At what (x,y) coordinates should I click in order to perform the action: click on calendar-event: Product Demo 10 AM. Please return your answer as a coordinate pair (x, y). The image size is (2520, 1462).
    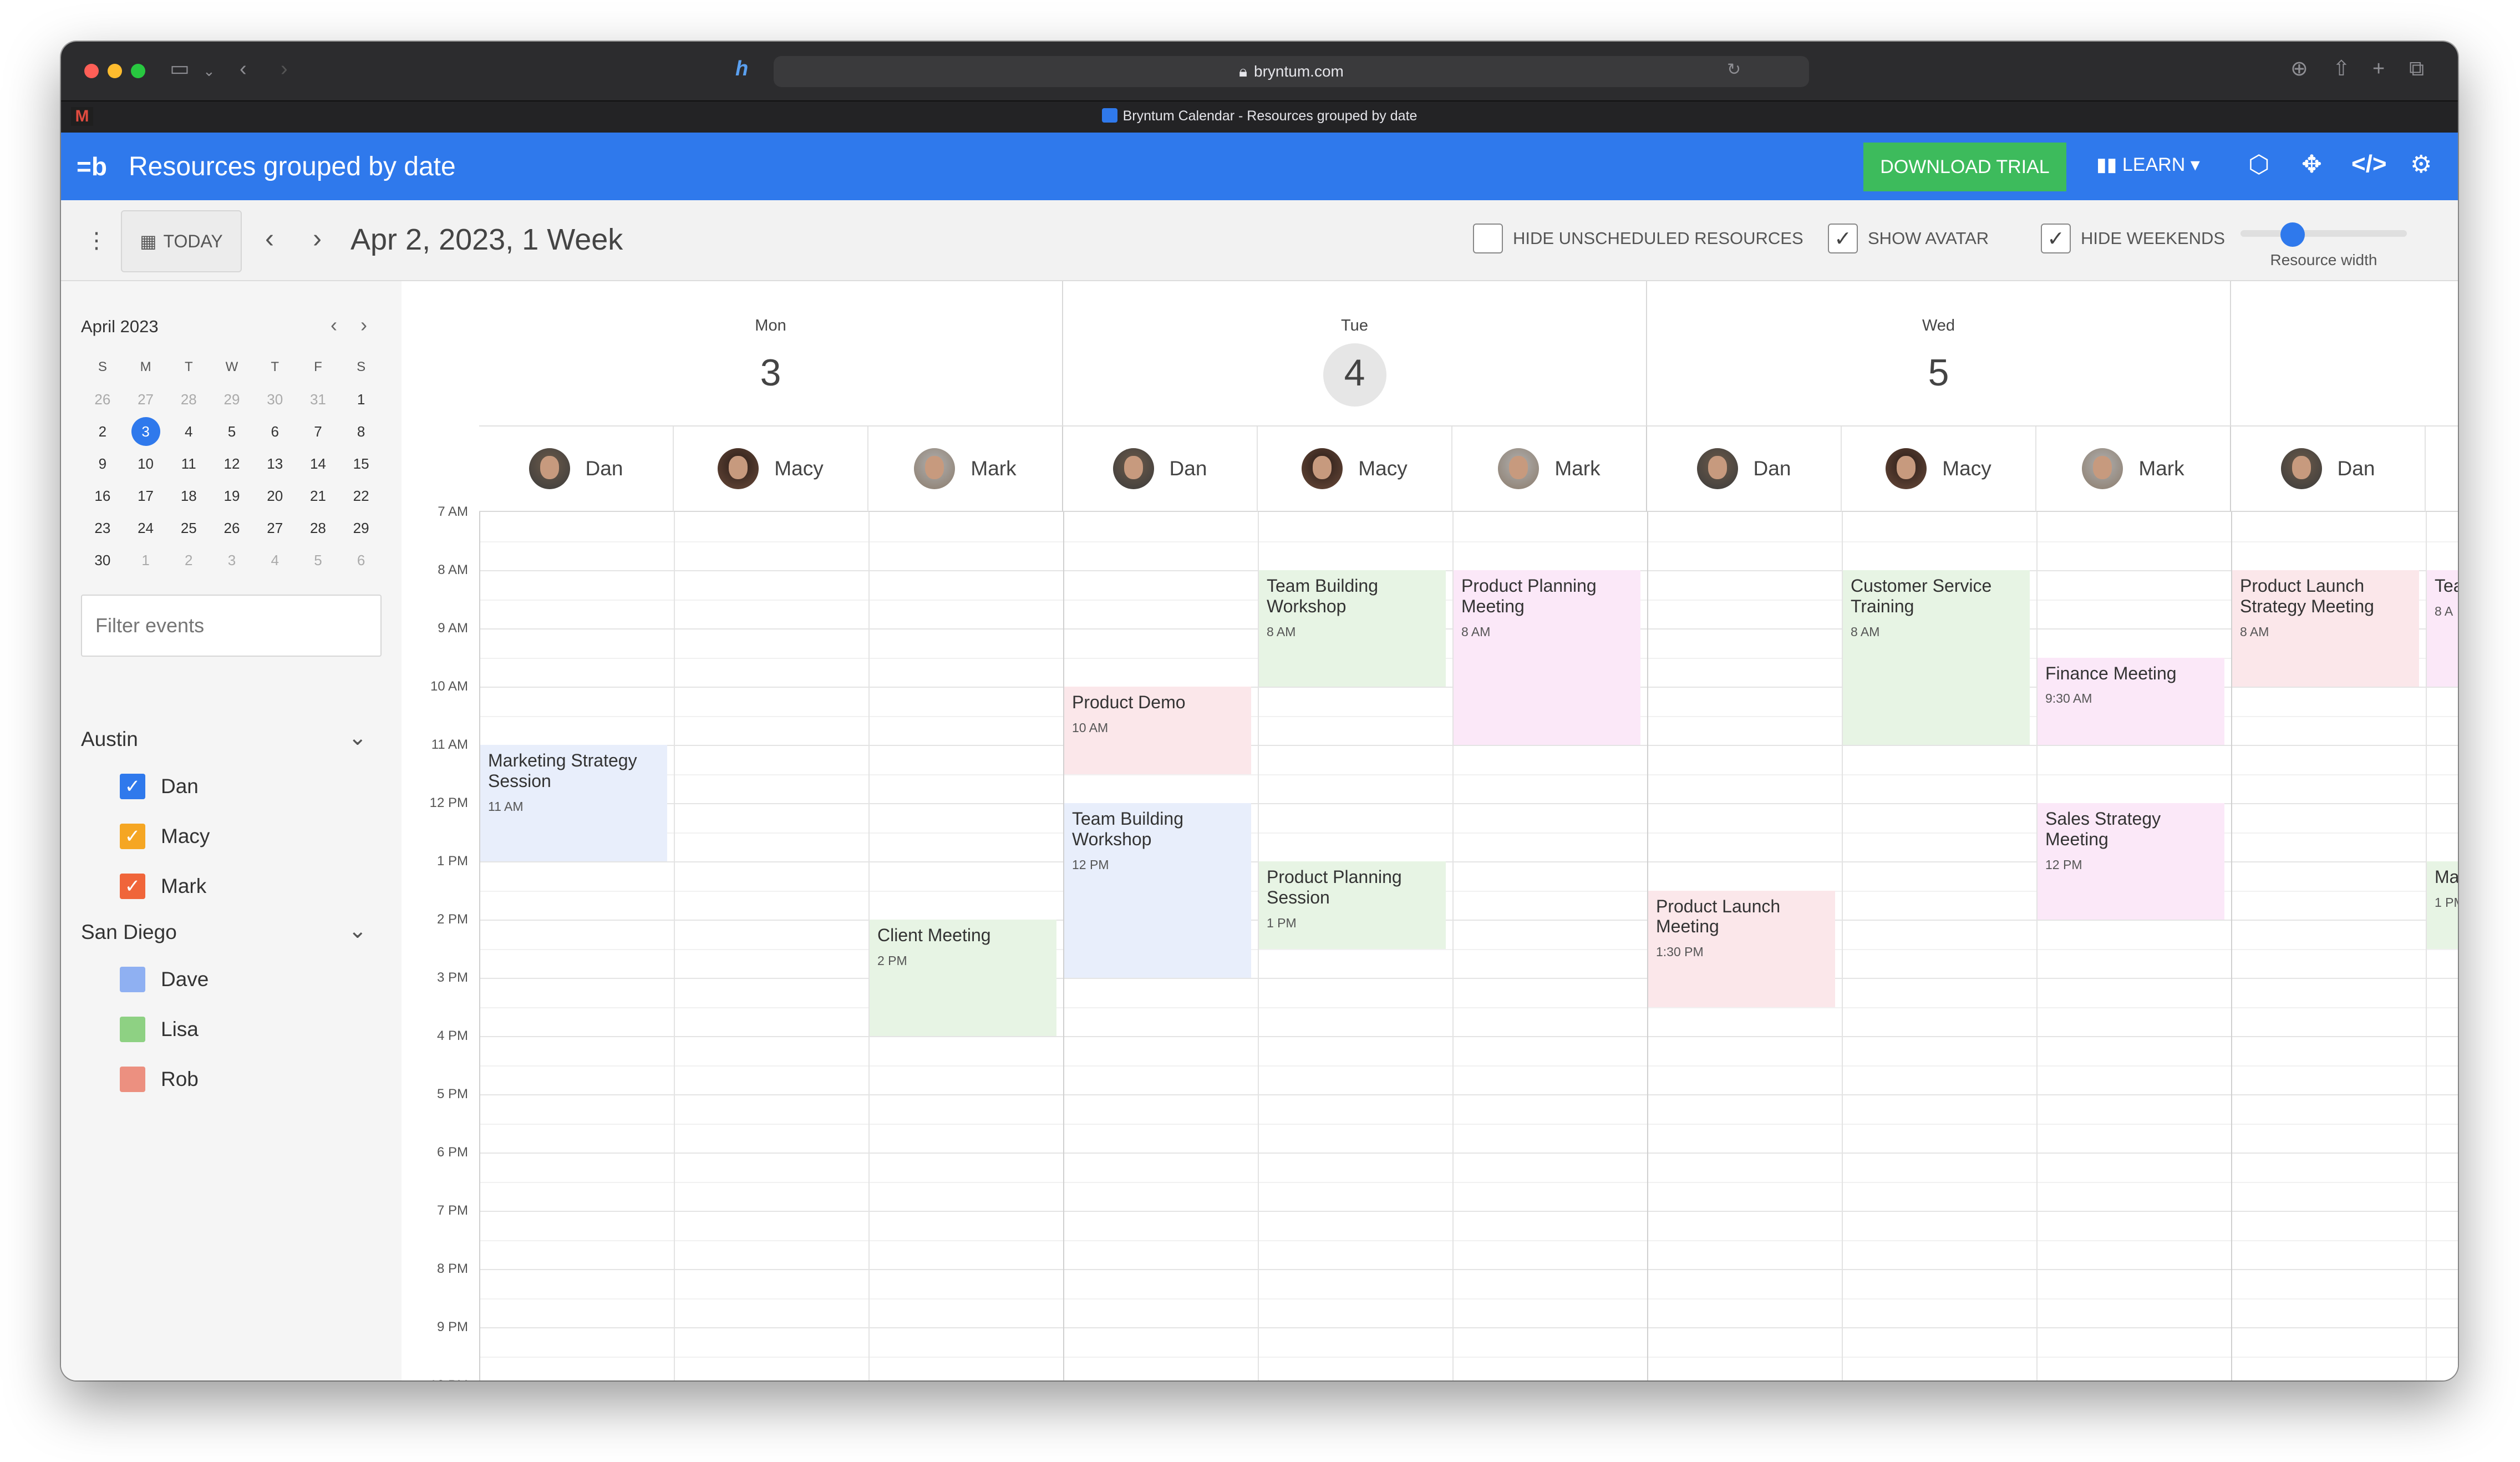
    Looking at the image, I should click on (1157, 731).